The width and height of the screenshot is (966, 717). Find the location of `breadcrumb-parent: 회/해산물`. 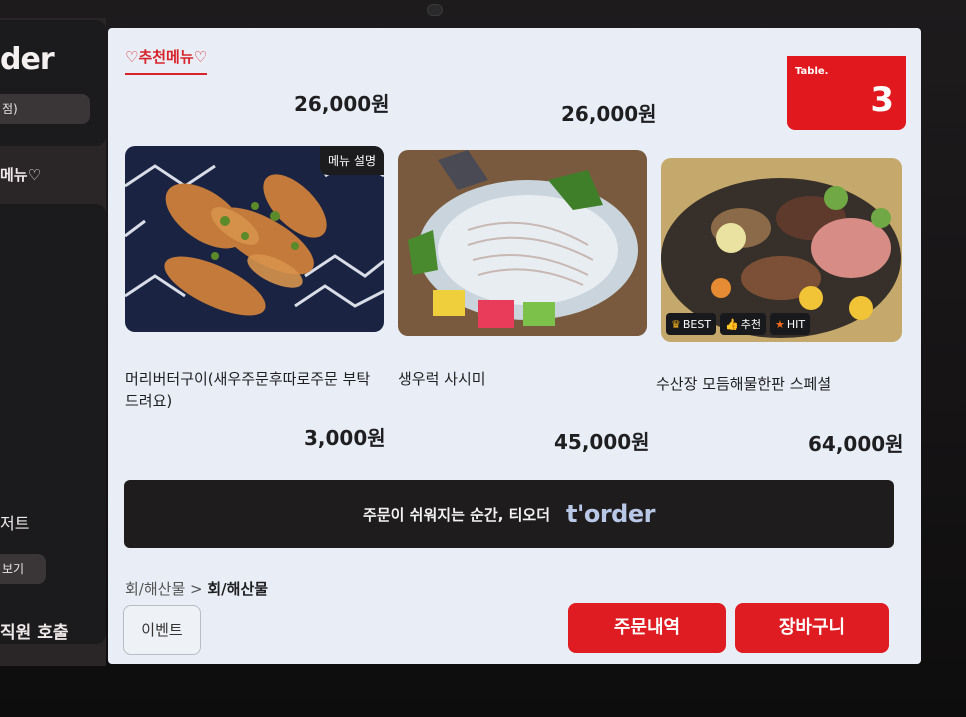

breadcrumb-parent: 회/해산물 is located at coordinates (155, 589).